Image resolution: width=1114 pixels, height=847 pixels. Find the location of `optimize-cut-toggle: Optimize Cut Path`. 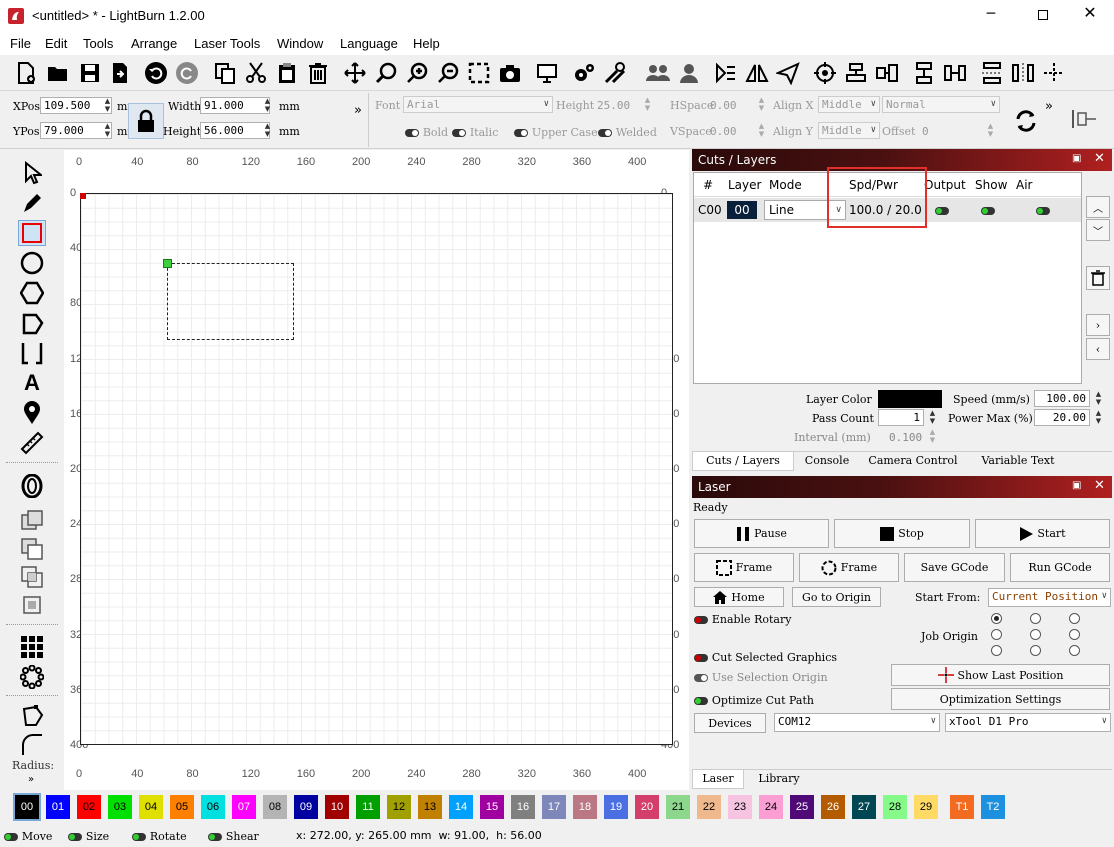

optimize-cut-toggle: Optimize Cut Path is located at coordinates (754, 700).